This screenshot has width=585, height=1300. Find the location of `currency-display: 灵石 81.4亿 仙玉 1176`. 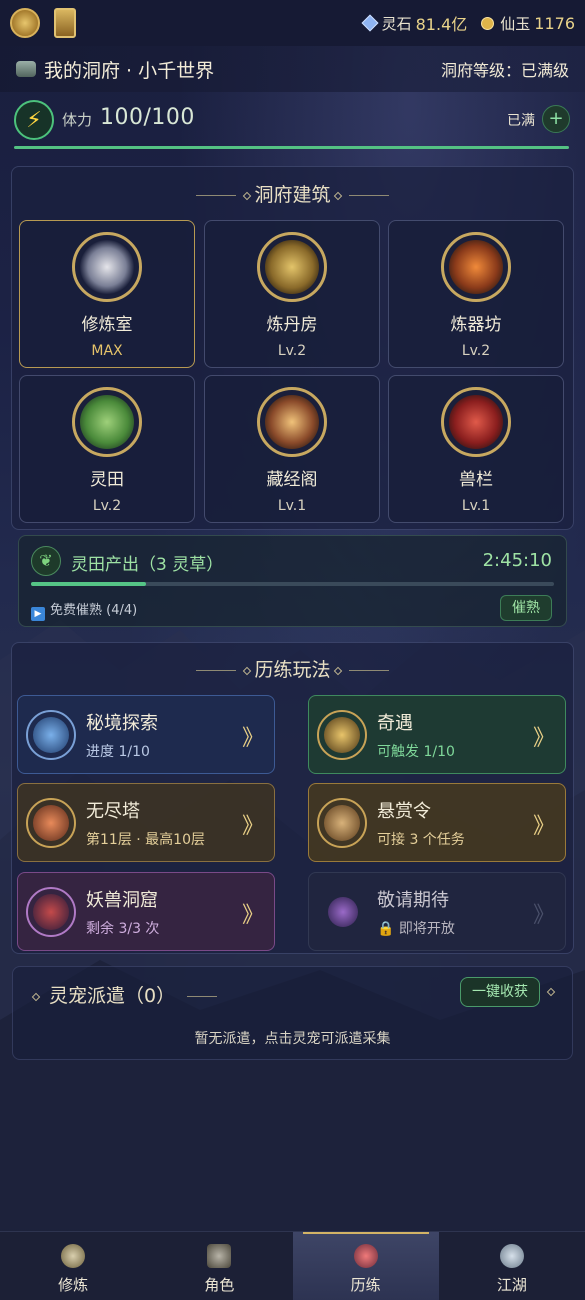

currency-display: 灵石 81.4亿 仙玉 1176 is located at coordinates (468, 23).